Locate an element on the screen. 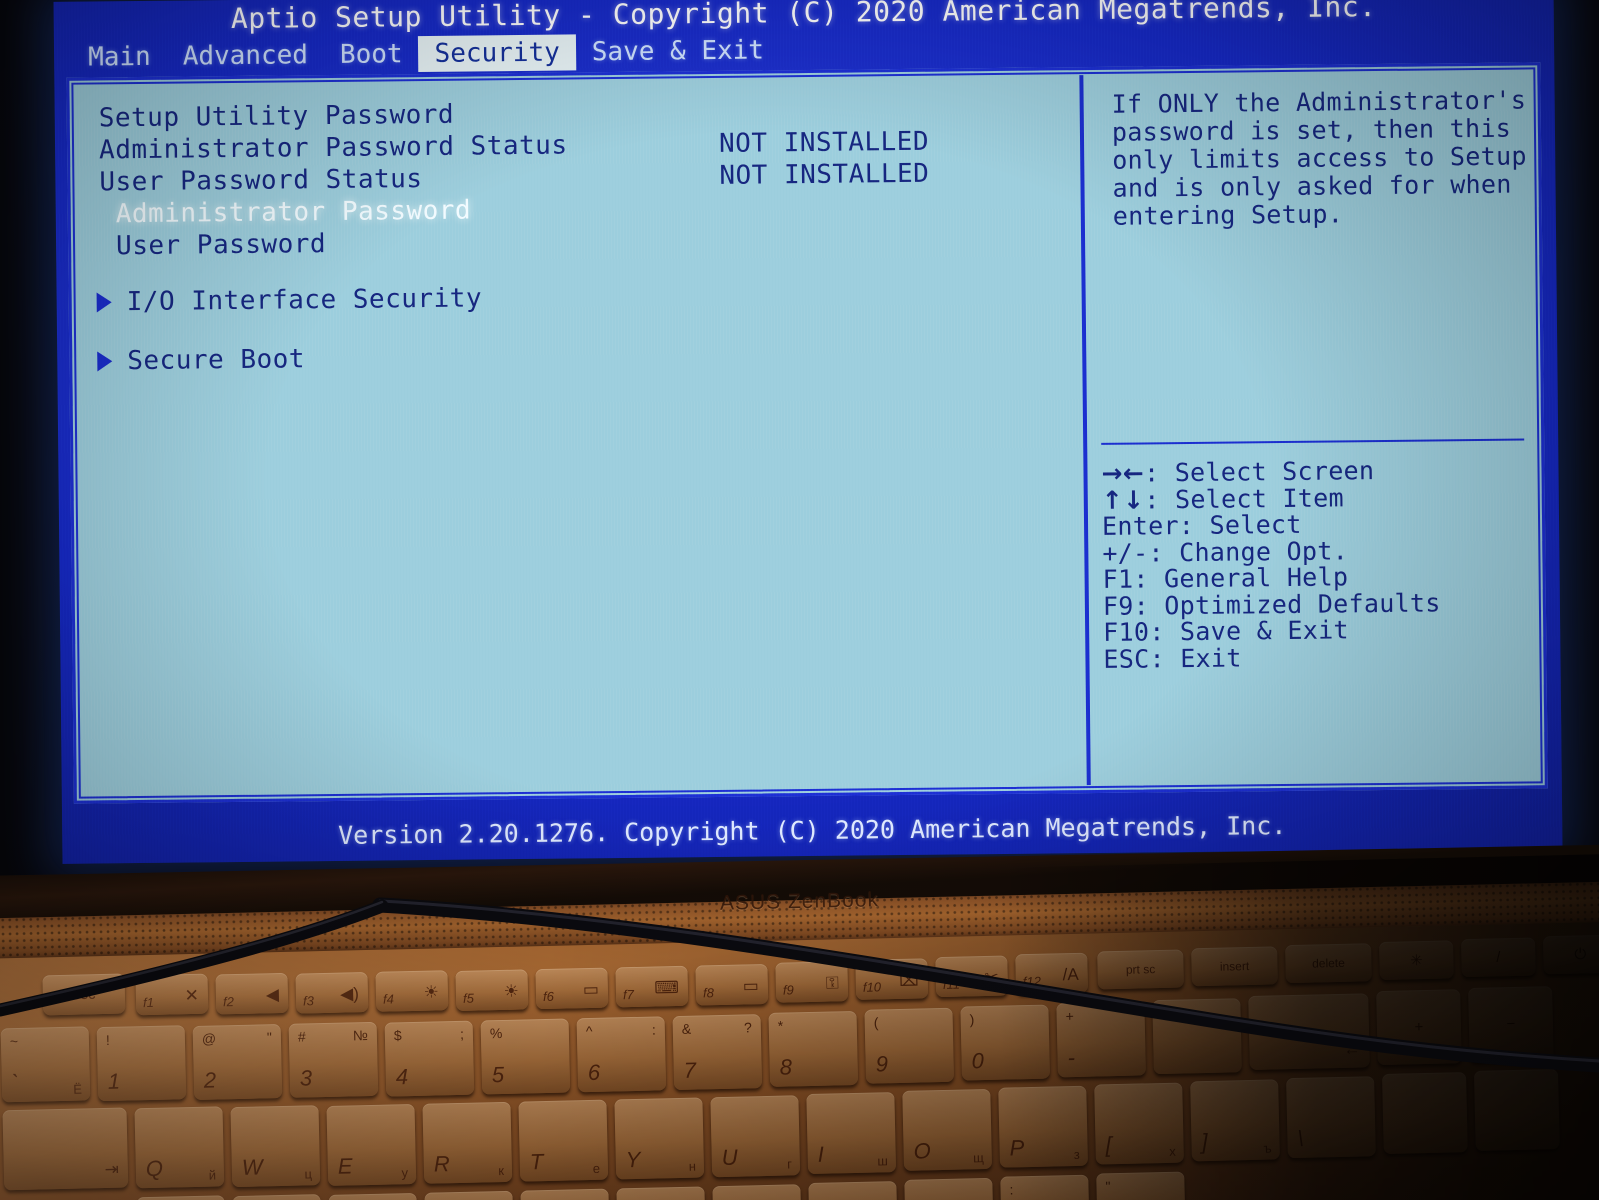 This screenshot has width=1599, height=1200. arrow-ud-icon: ↑↓ is located at coordinates (1123, 499).